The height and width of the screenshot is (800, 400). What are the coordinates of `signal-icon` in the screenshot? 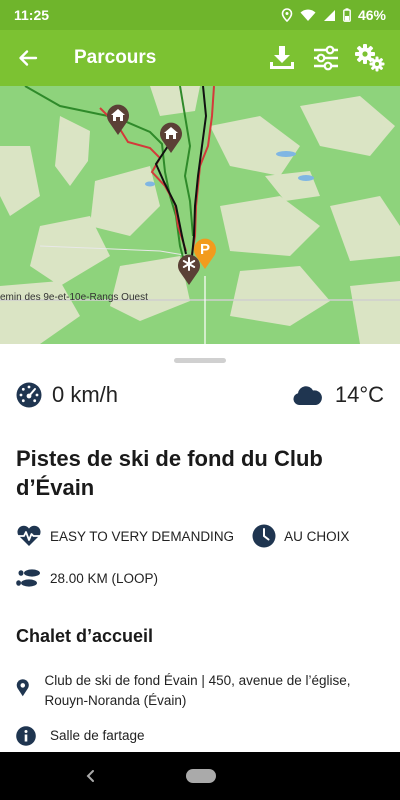 It's located at (329, 15).